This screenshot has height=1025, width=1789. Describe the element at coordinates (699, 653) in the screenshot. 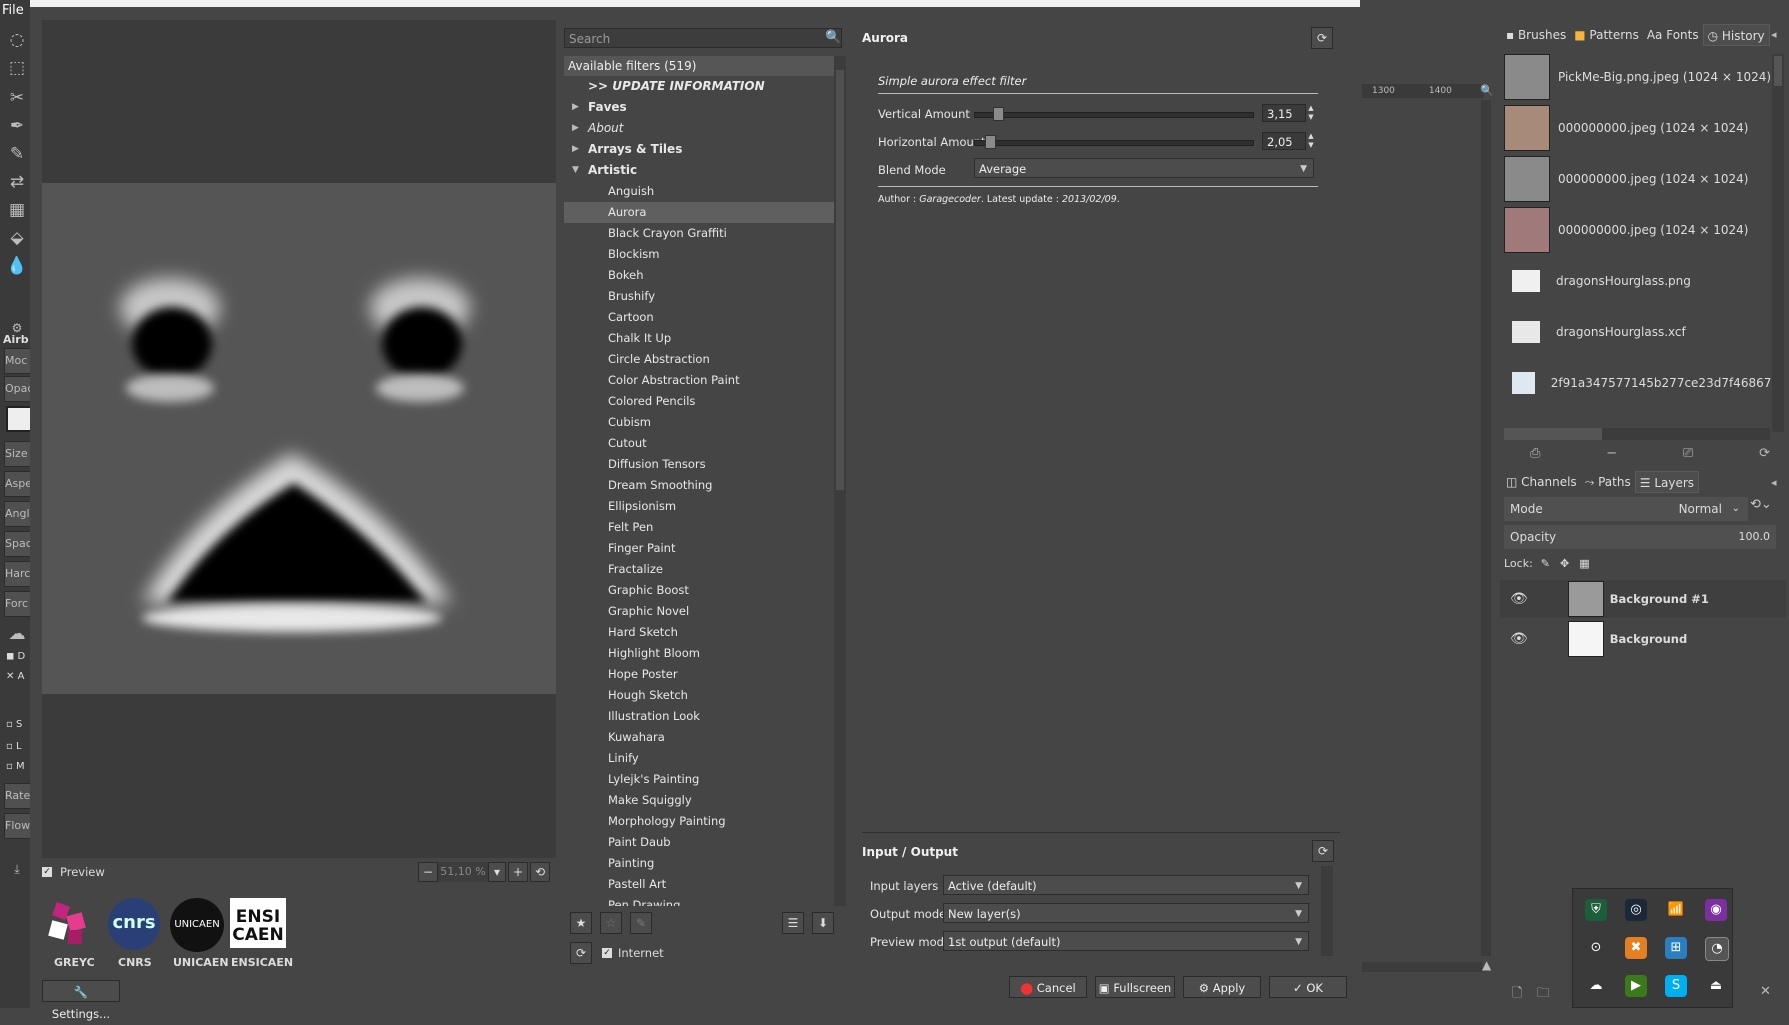

I see `filter-item: Highlight Bloom` at that location.